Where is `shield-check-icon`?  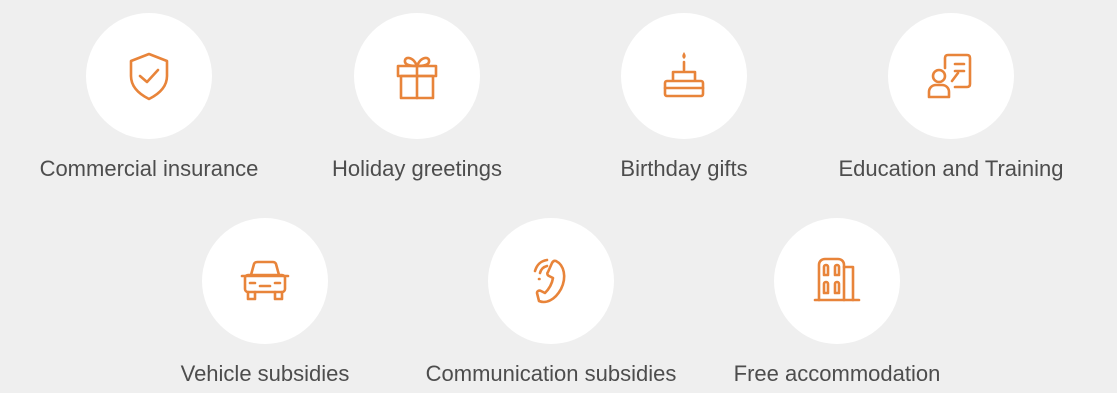 shield-check-icon is located at coordinates (149, 76).